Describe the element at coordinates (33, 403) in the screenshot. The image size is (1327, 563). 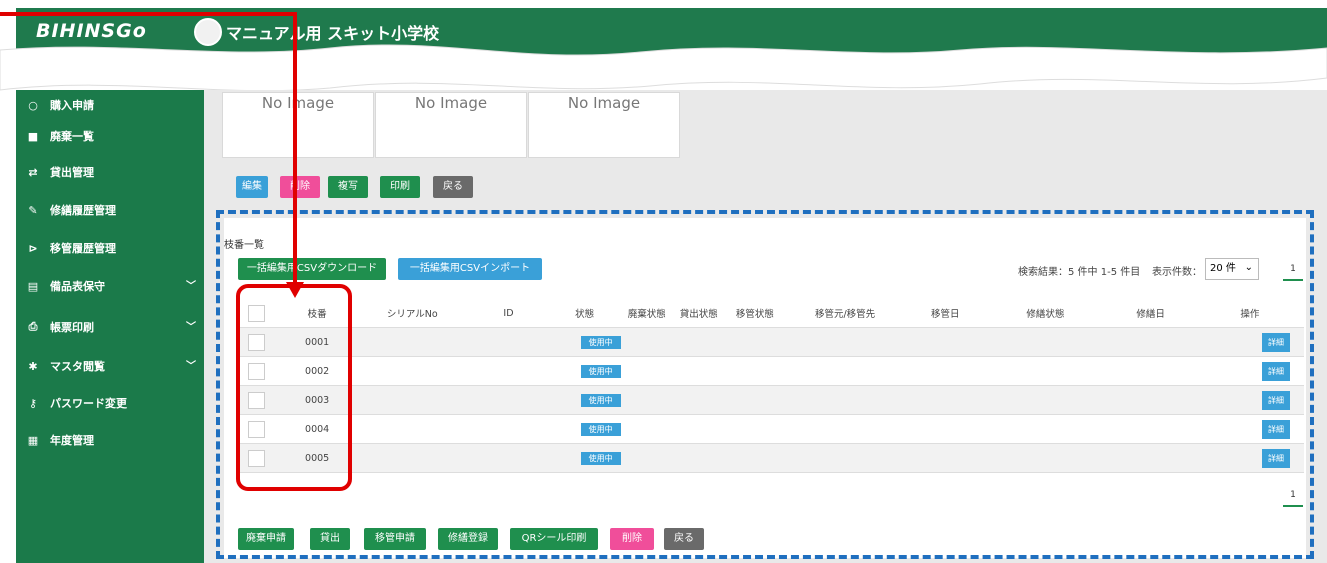
I see `key-icon: ⚷` at that location.